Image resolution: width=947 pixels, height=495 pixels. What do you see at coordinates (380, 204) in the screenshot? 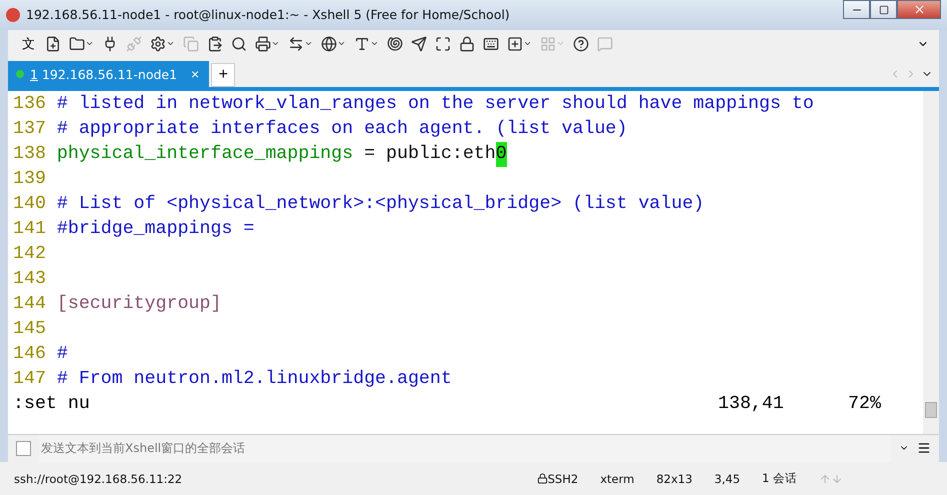
I see `code-text: # List of <physical_network>:<physical_bridge> (list value)` at bounding box center [380, 204].